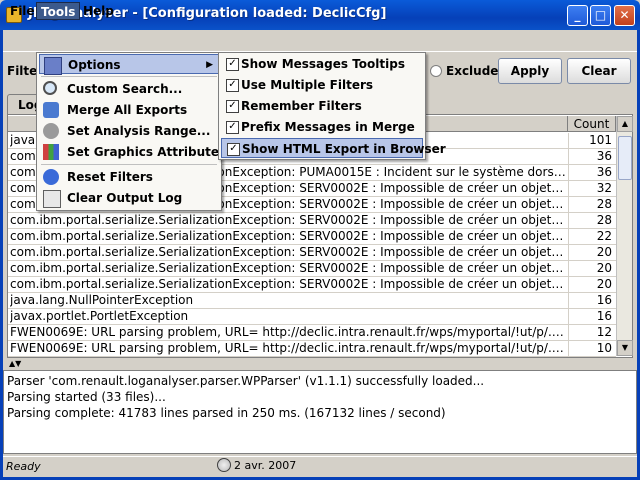  Describe the element at coordinates (322, 64) in the screenshot. I see `option-show-messages-tooltips: ✓ Show Messages Tooltips` at that location.